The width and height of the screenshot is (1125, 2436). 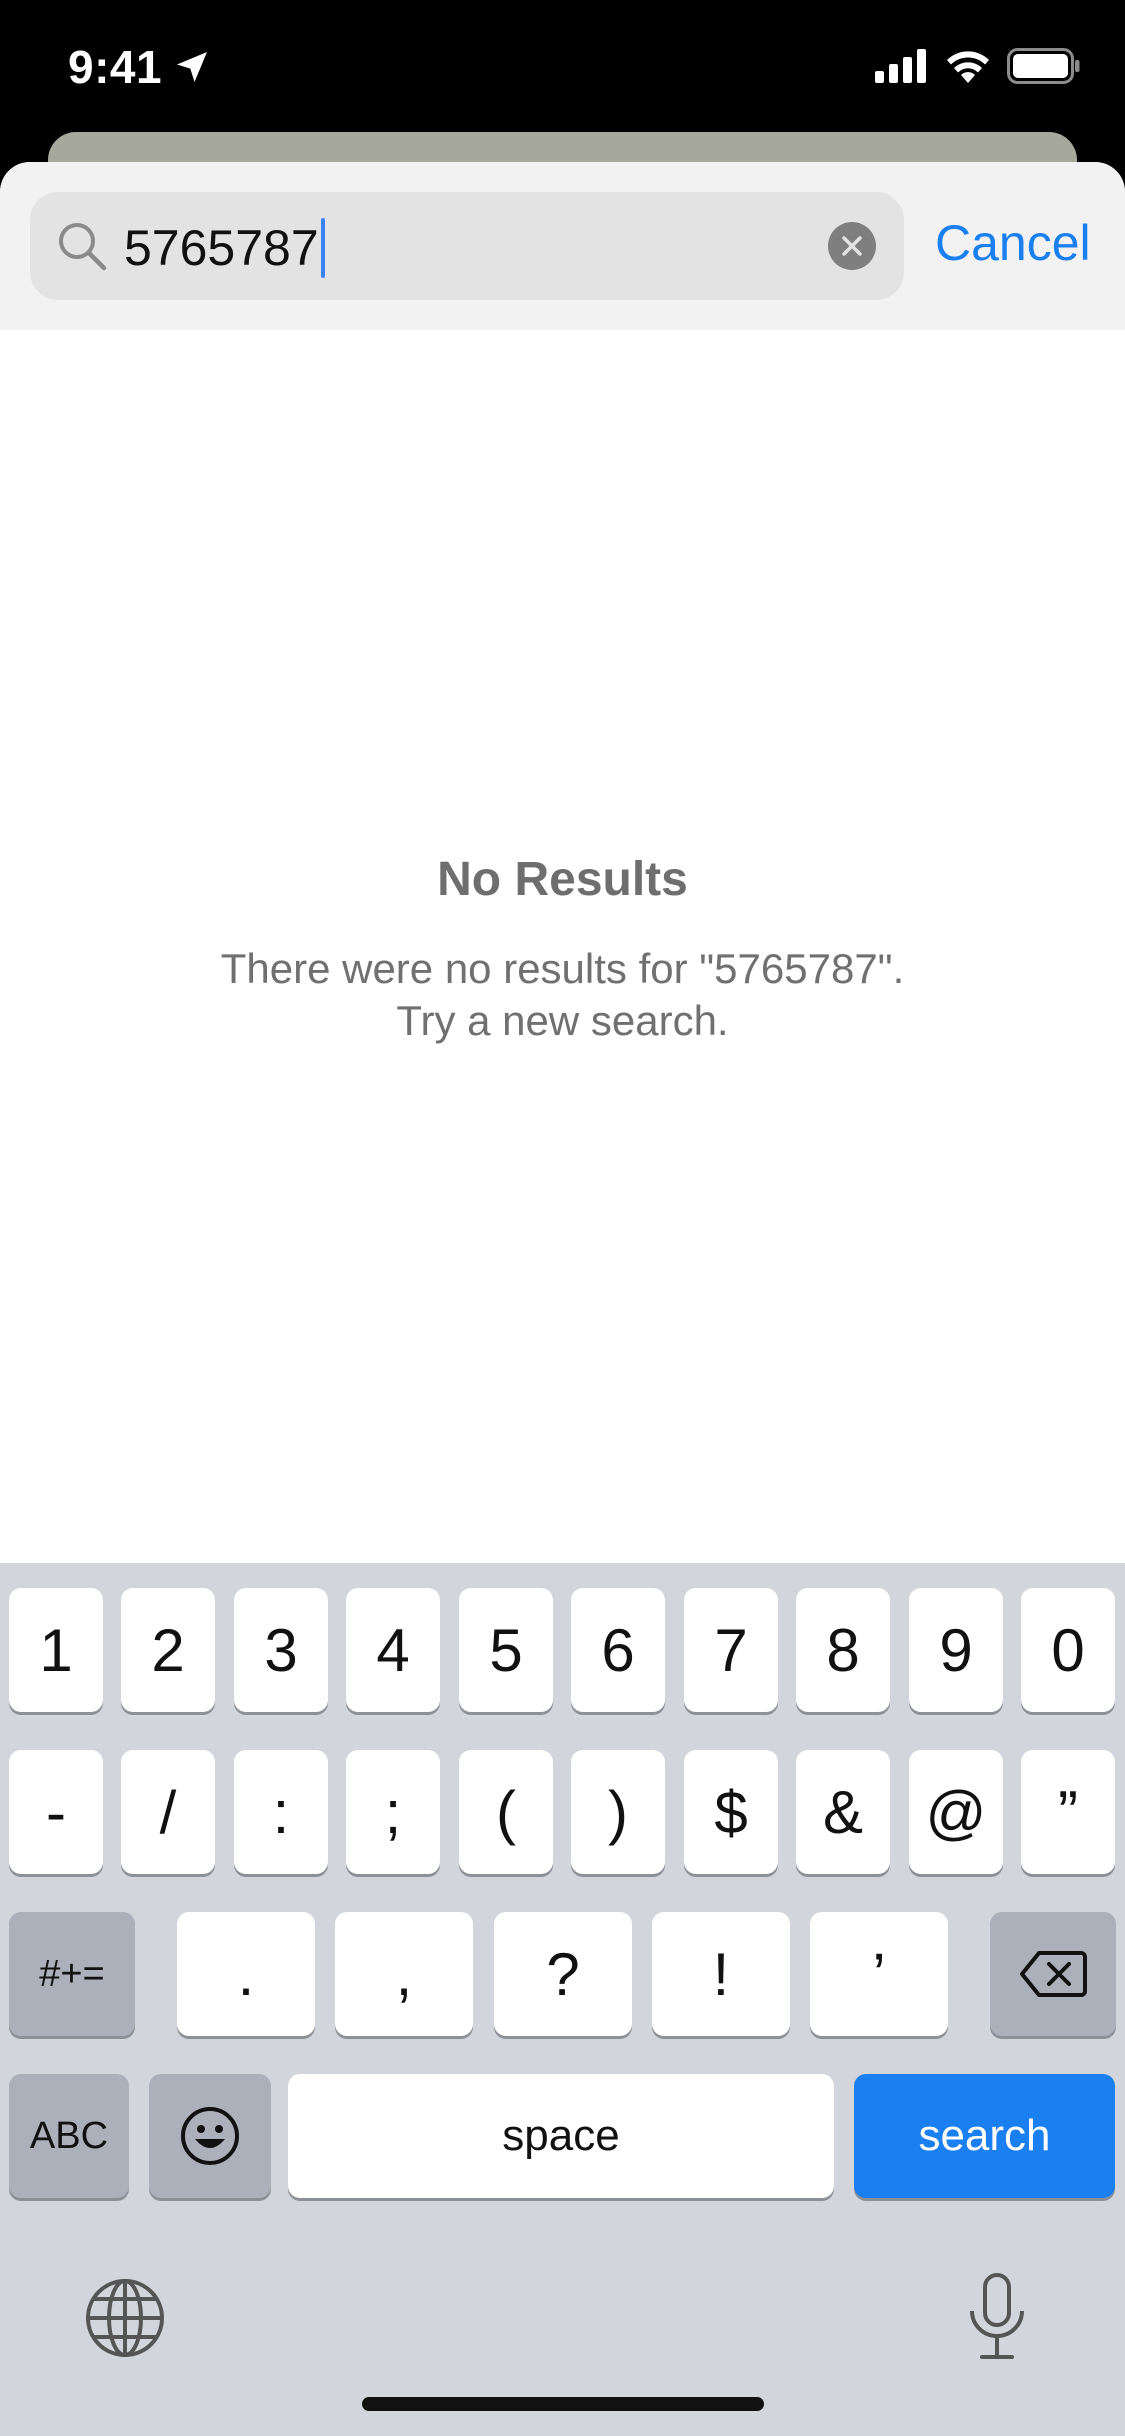 I want to click on space-key: space, so click(x=561, y=2136).